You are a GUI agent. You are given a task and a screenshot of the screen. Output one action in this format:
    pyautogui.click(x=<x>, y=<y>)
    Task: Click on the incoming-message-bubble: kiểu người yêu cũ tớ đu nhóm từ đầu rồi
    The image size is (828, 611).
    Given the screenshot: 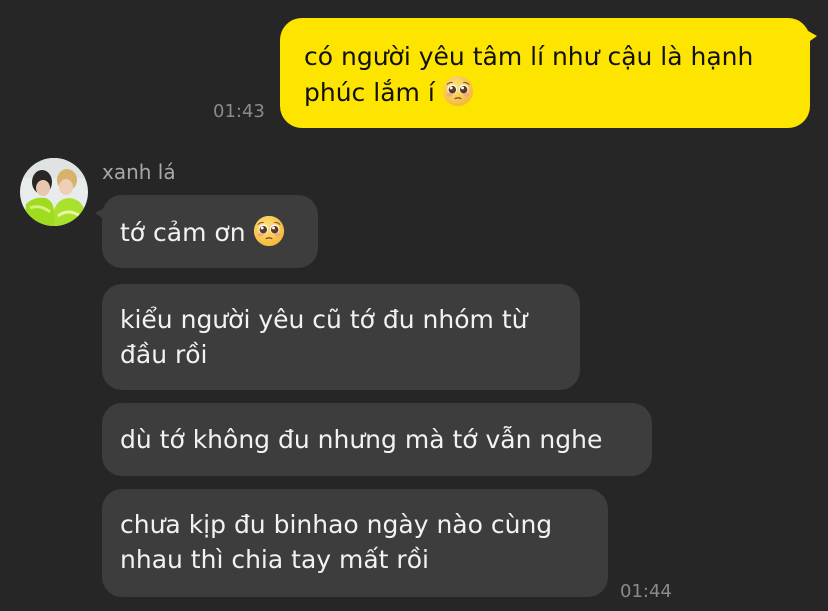 What is the action you would take?
    pyautogui.click(x=341, y=337)
    